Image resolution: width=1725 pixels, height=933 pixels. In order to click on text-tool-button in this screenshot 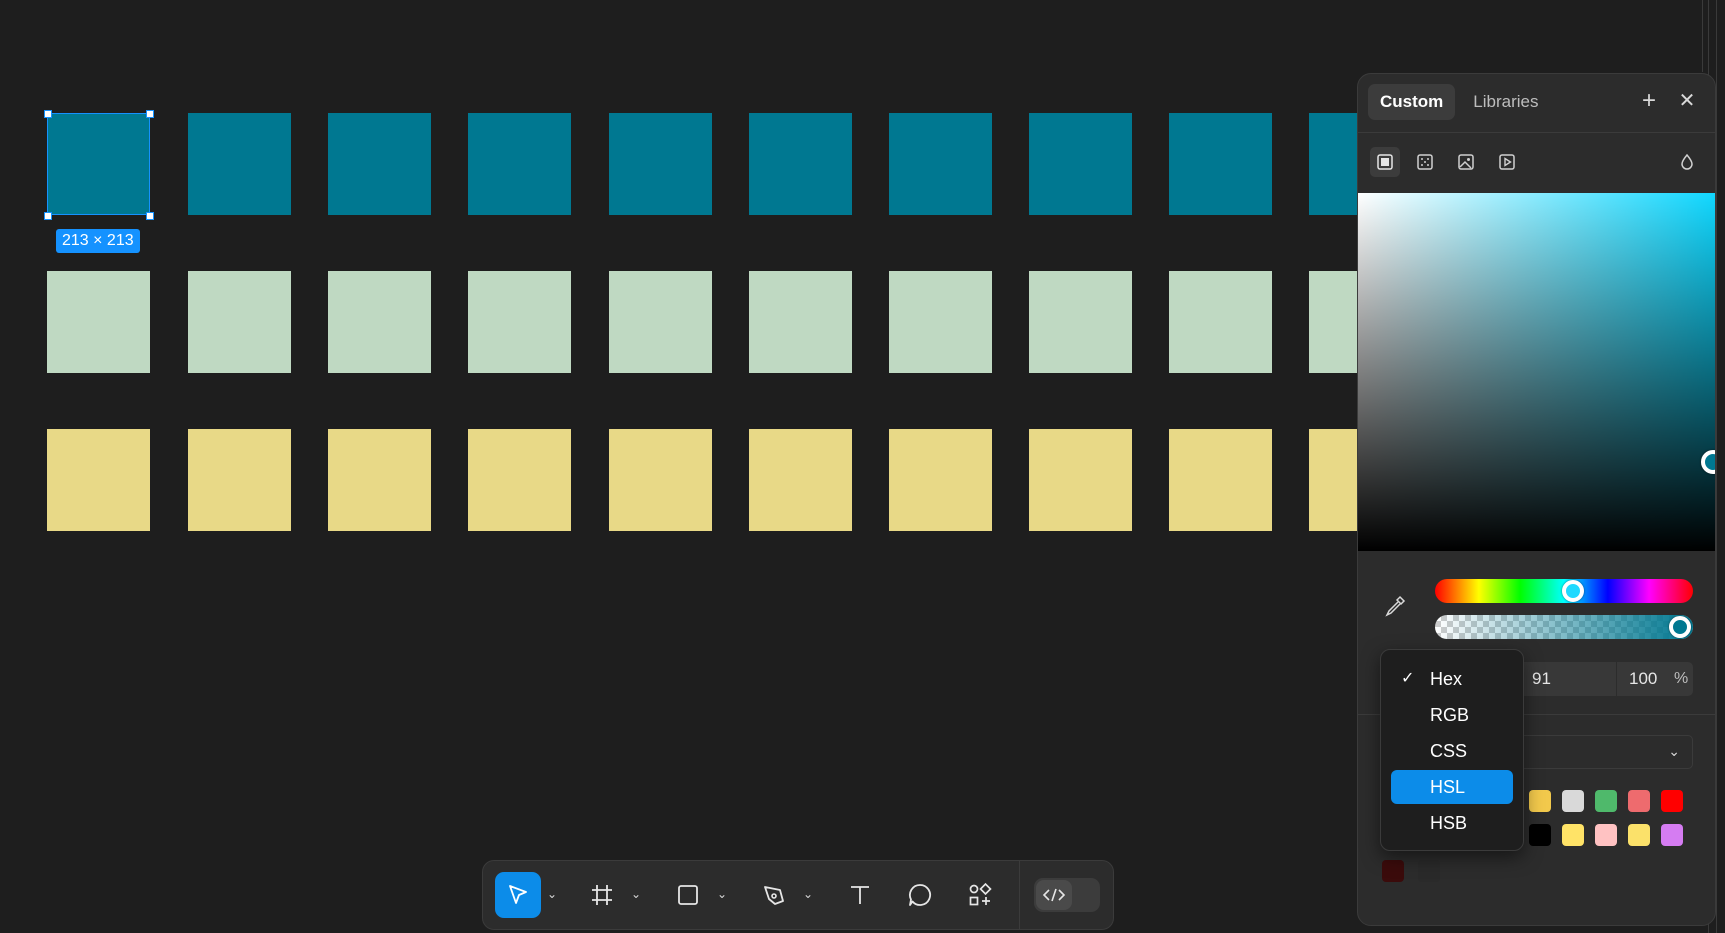, I will do `click(860, 895)`.